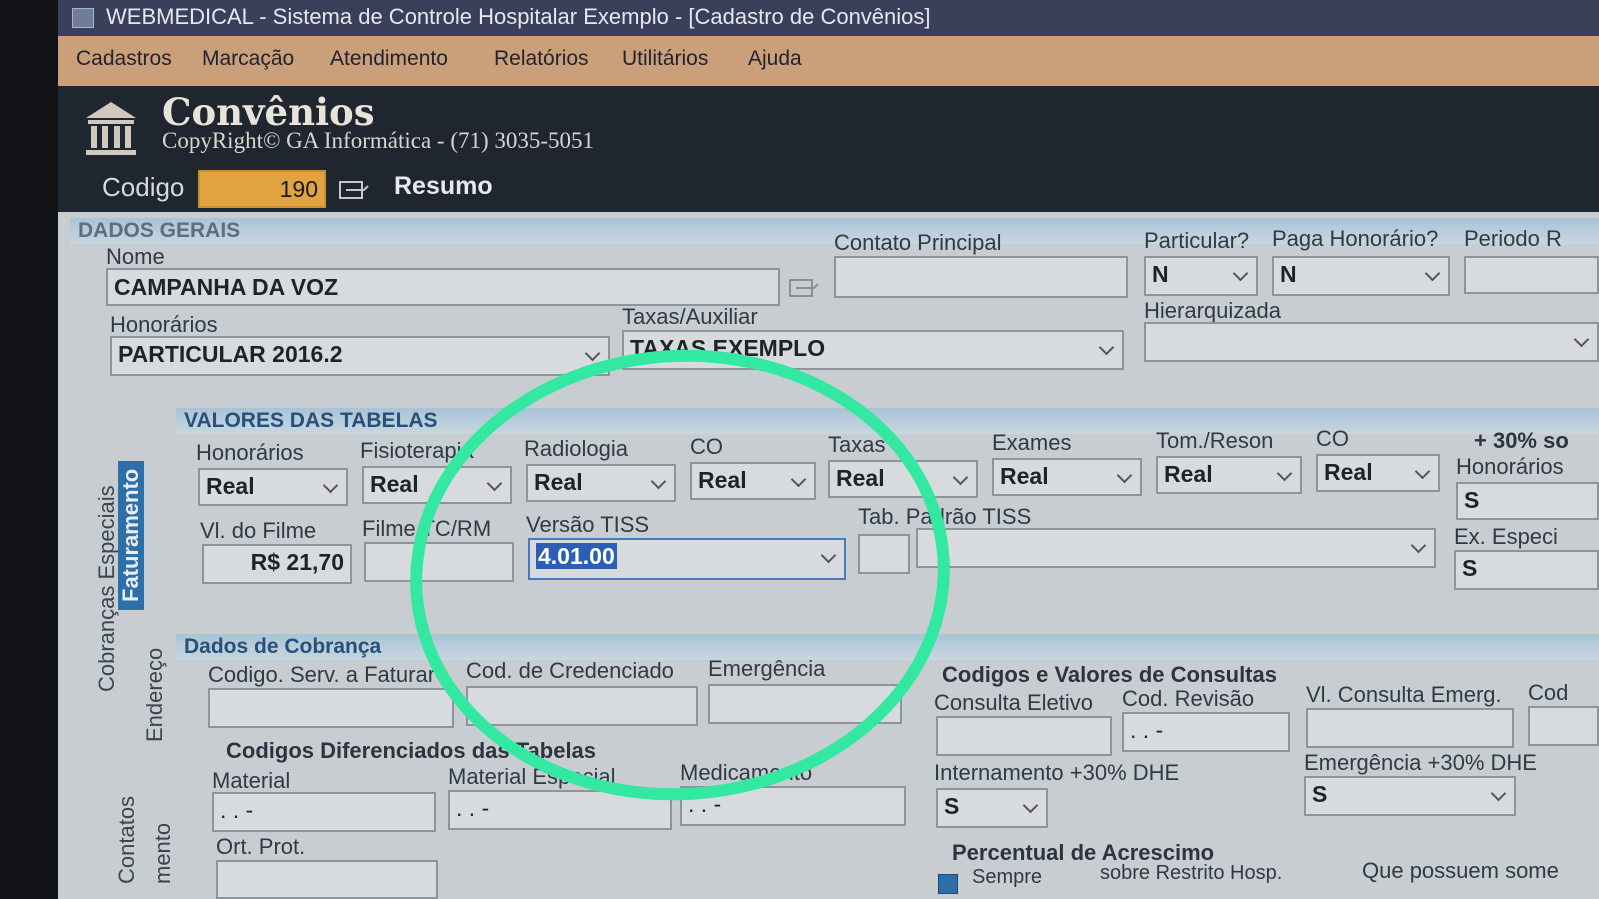  I want to click on col-tom-reson-label: Tom./Reson, so click(1215, 440).